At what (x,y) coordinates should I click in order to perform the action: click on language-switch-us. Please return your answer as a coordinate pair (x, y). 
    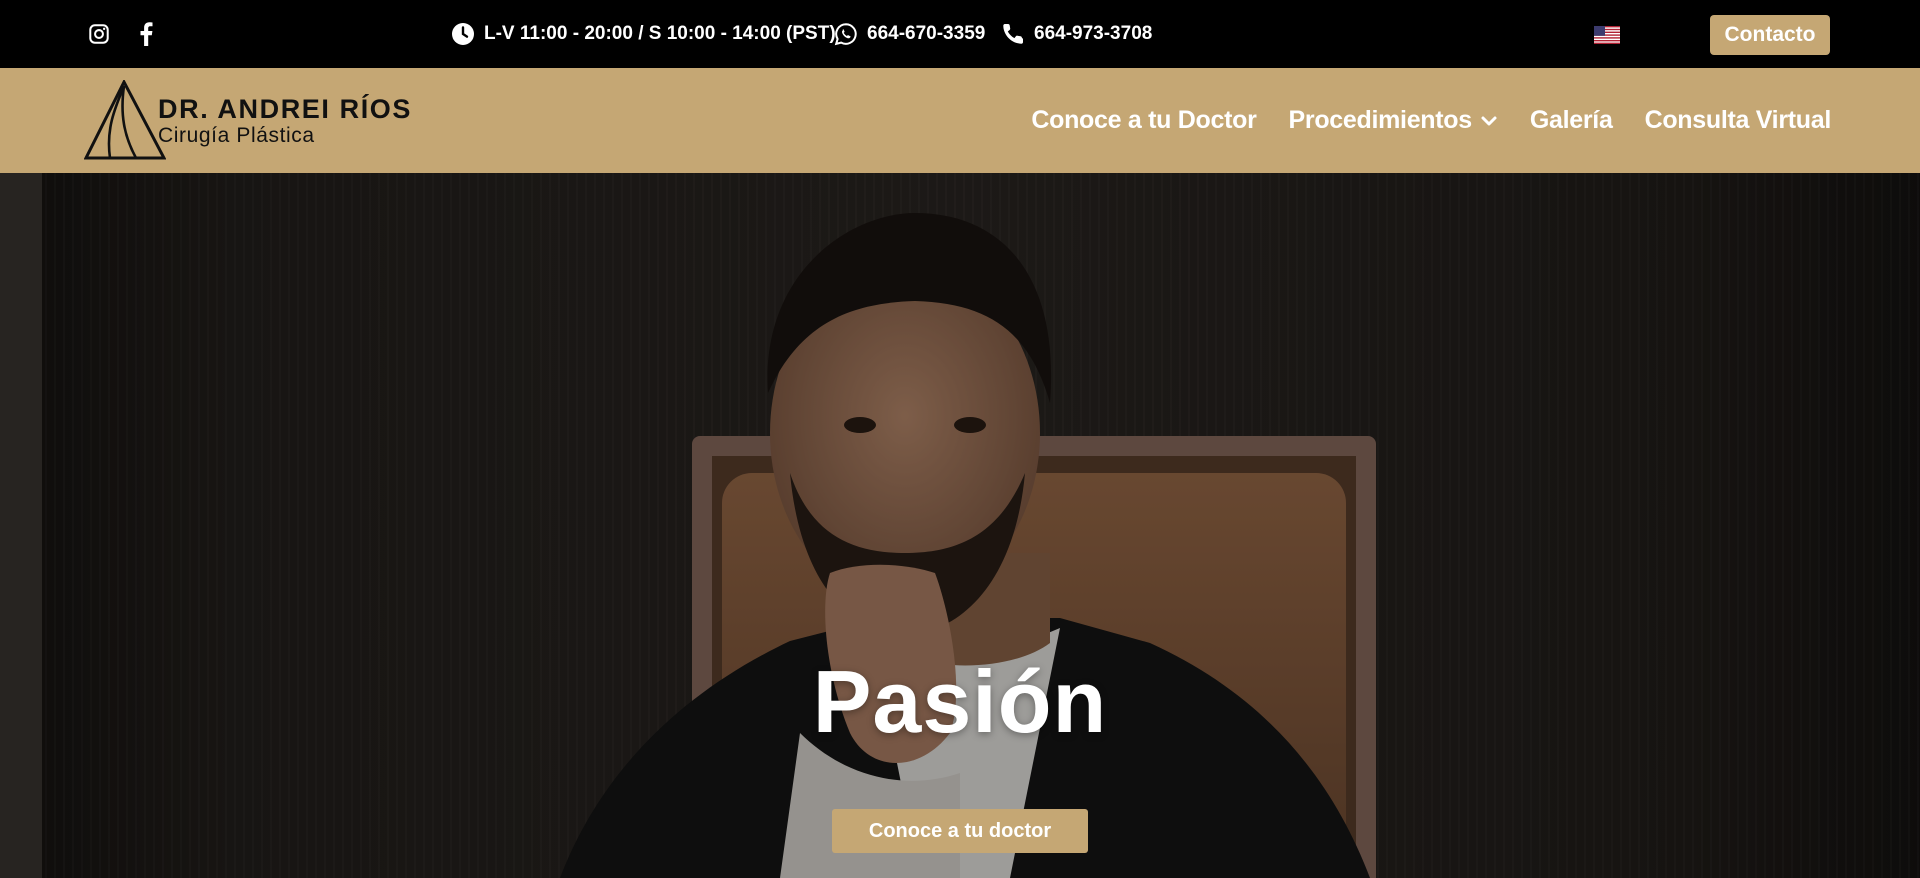
    Looking at the image, I should click on (1607, 35).